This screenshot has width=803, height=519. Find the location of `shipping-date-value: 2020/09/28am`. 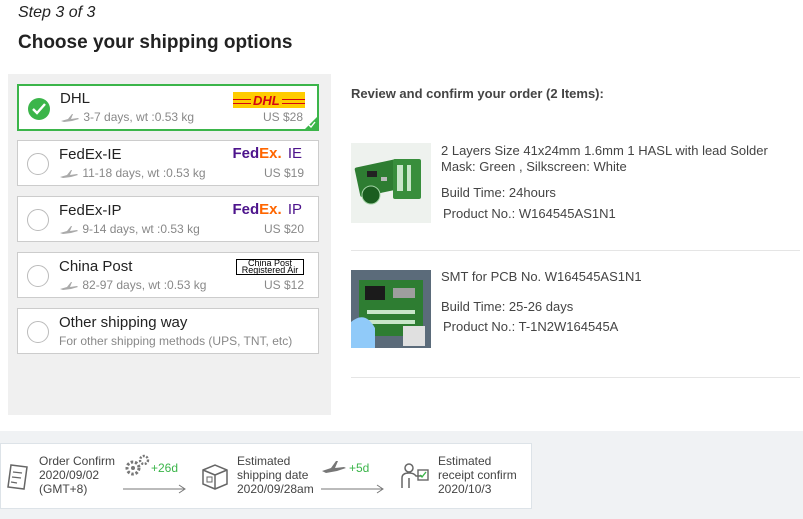

shipping-date-value: 2020/09/28am is located at coordinates (275, 489).